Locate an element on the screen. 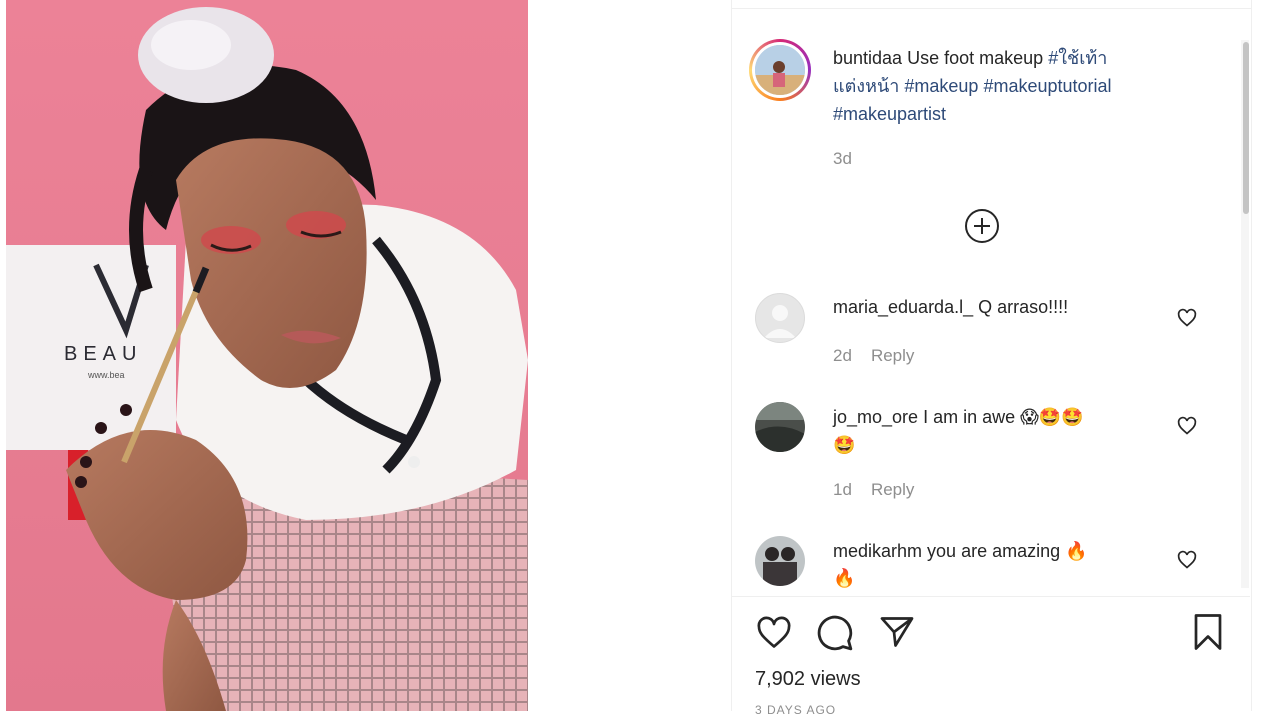 This screenshot has height=717, width=1265. comment-text: Q arraso!!!! is located at coordinates (1023, 307).